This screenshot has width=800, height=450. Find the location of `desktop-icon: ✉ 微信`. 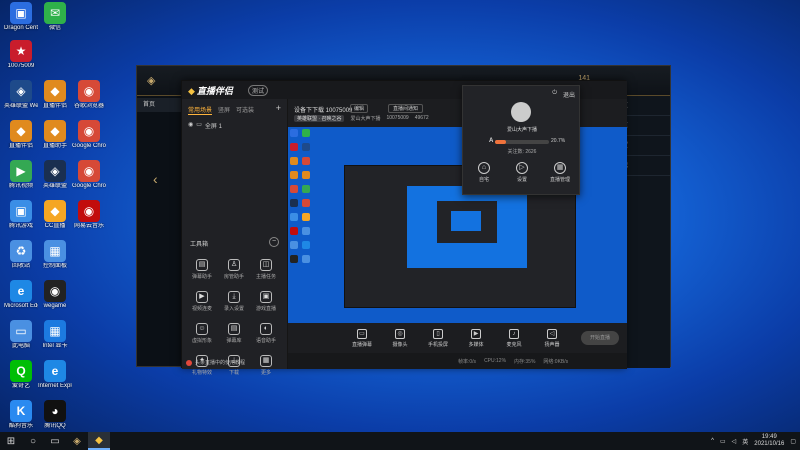

desktop-icon: ✉ 微信 is located at coordinates (55, 22).